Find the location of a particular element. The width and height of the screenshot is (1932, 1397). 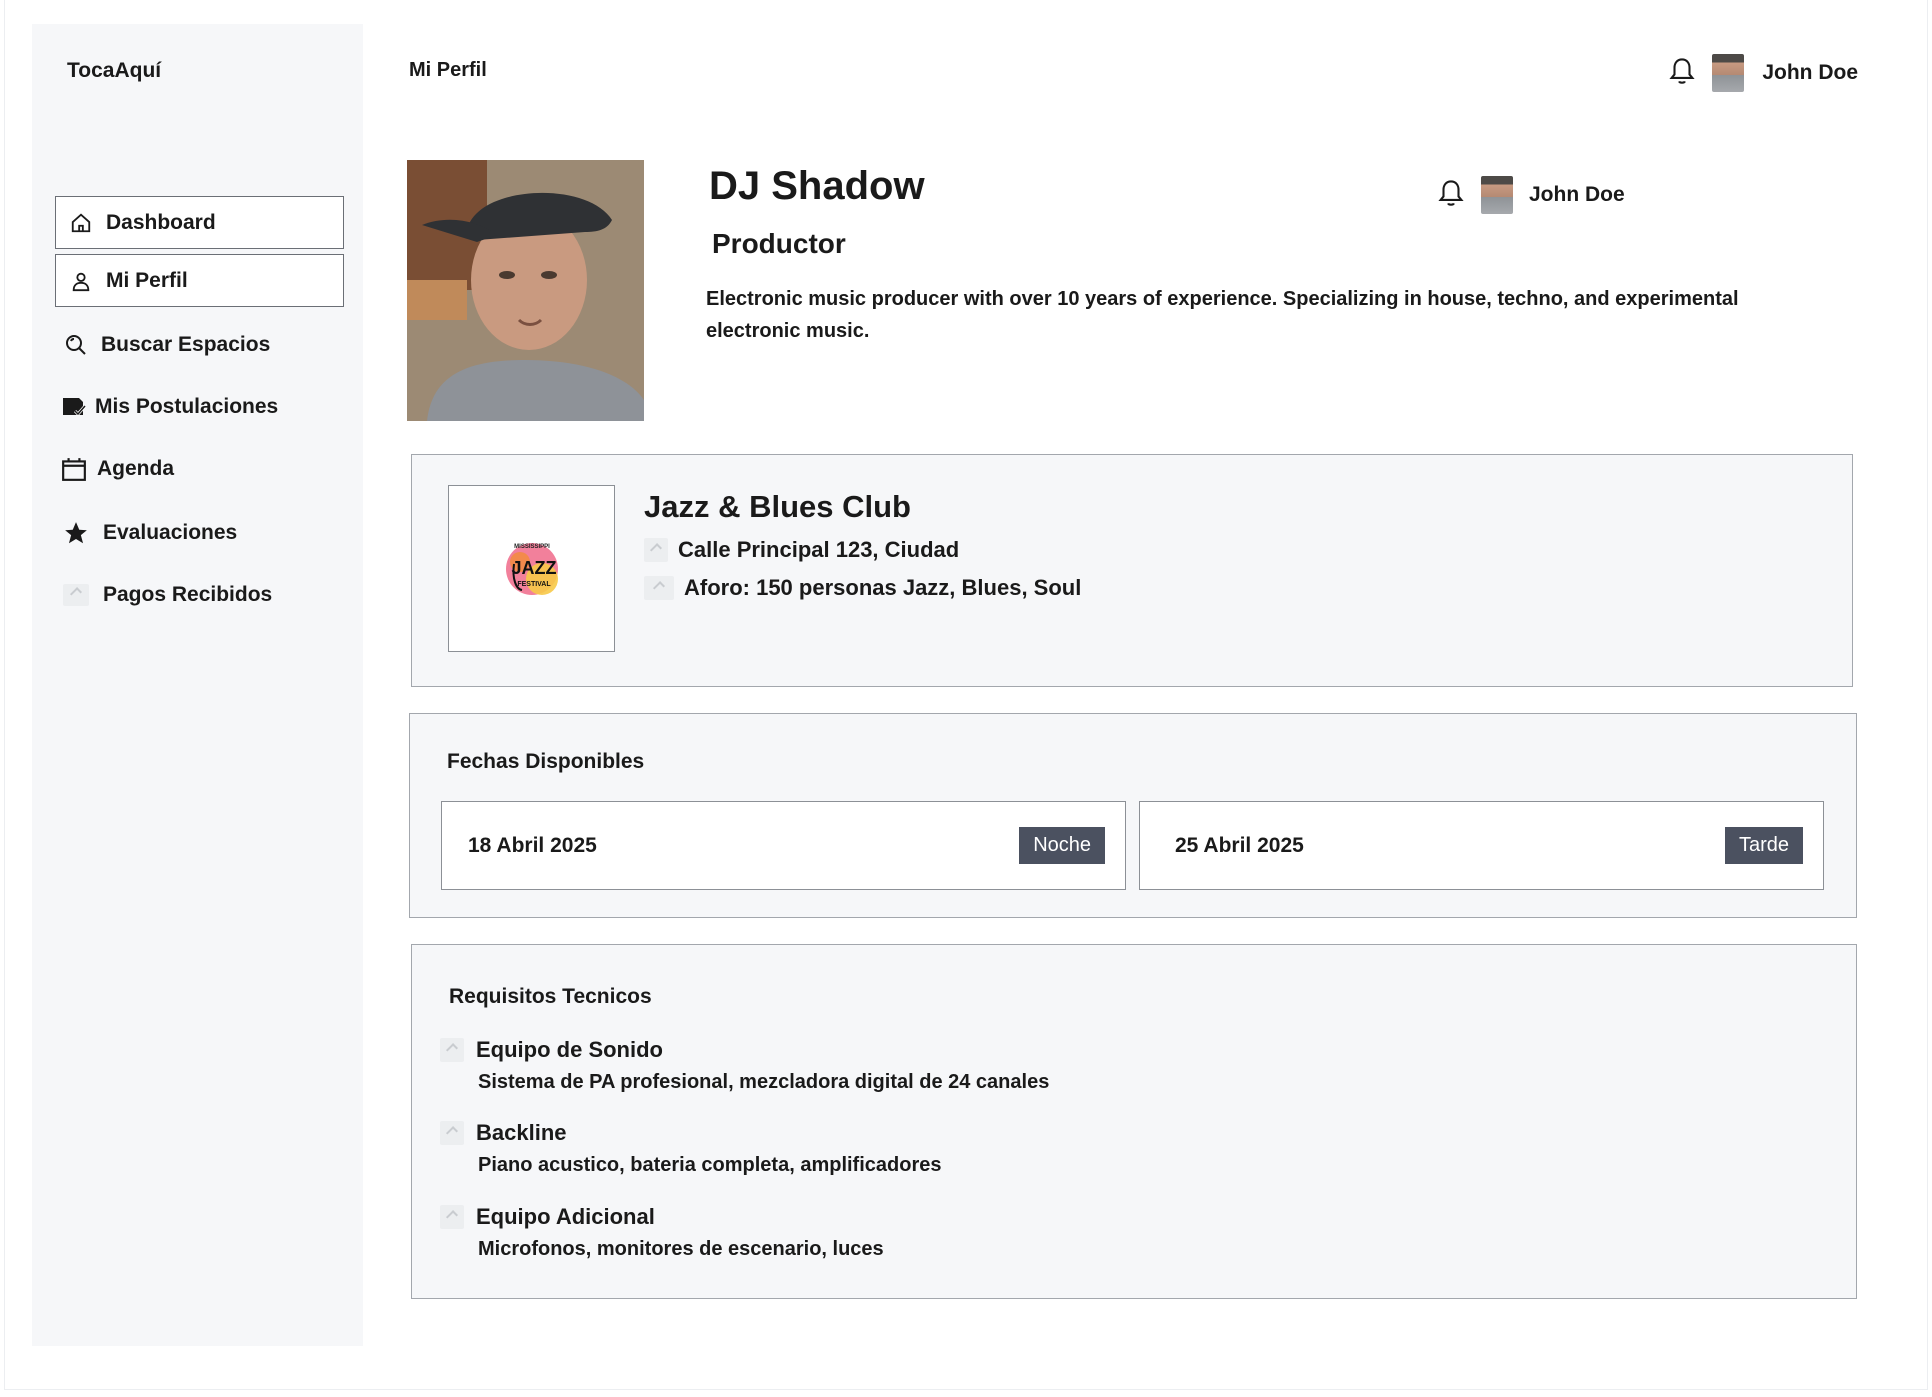

page-title: Mi Perfil is located at coordinates (448, 70).